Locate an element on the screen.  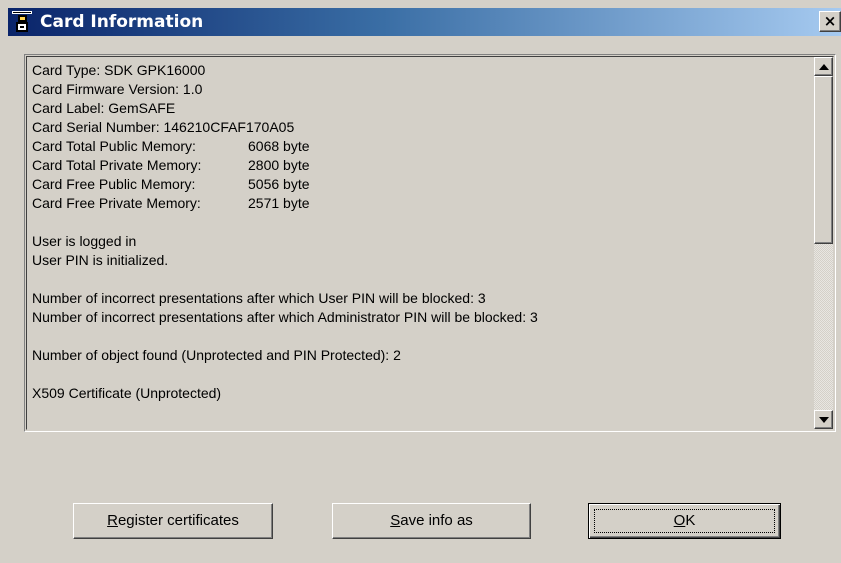
scroll-down-button is located at coordinates (823, 419).